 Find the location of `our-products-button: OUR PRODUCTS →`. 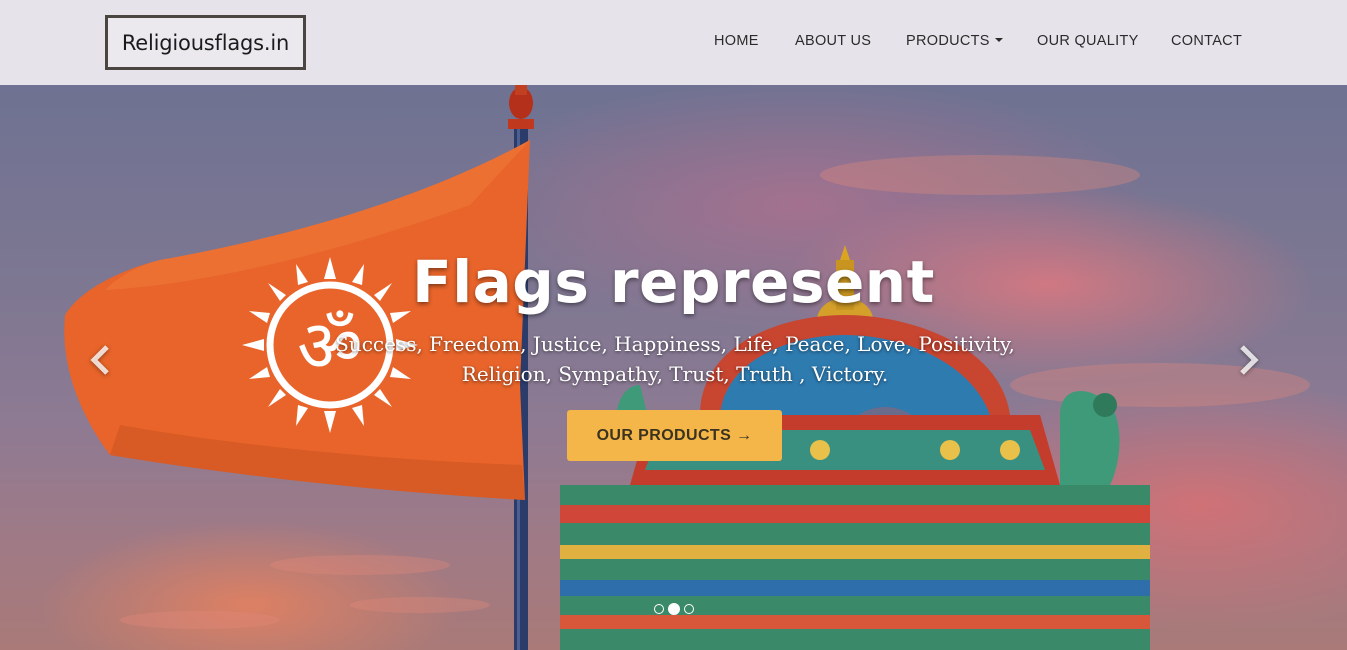

our-products-button: OUR PRODUCTS → is located at coordinates (674, 435).